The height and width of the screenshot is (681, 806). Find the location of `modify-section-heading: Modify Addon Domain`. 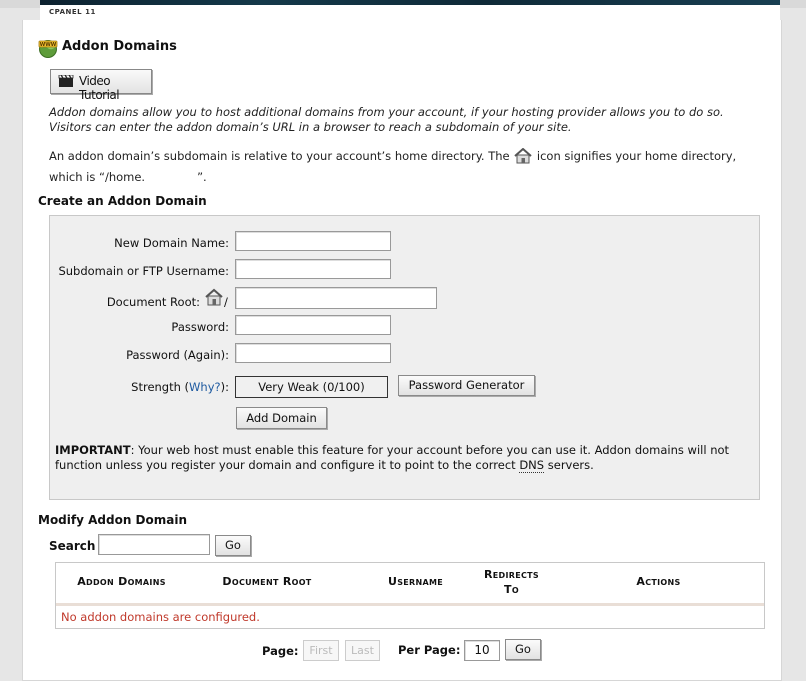

modify-section-heading: Modify Addon Domain is located at coordinates (113, 520).